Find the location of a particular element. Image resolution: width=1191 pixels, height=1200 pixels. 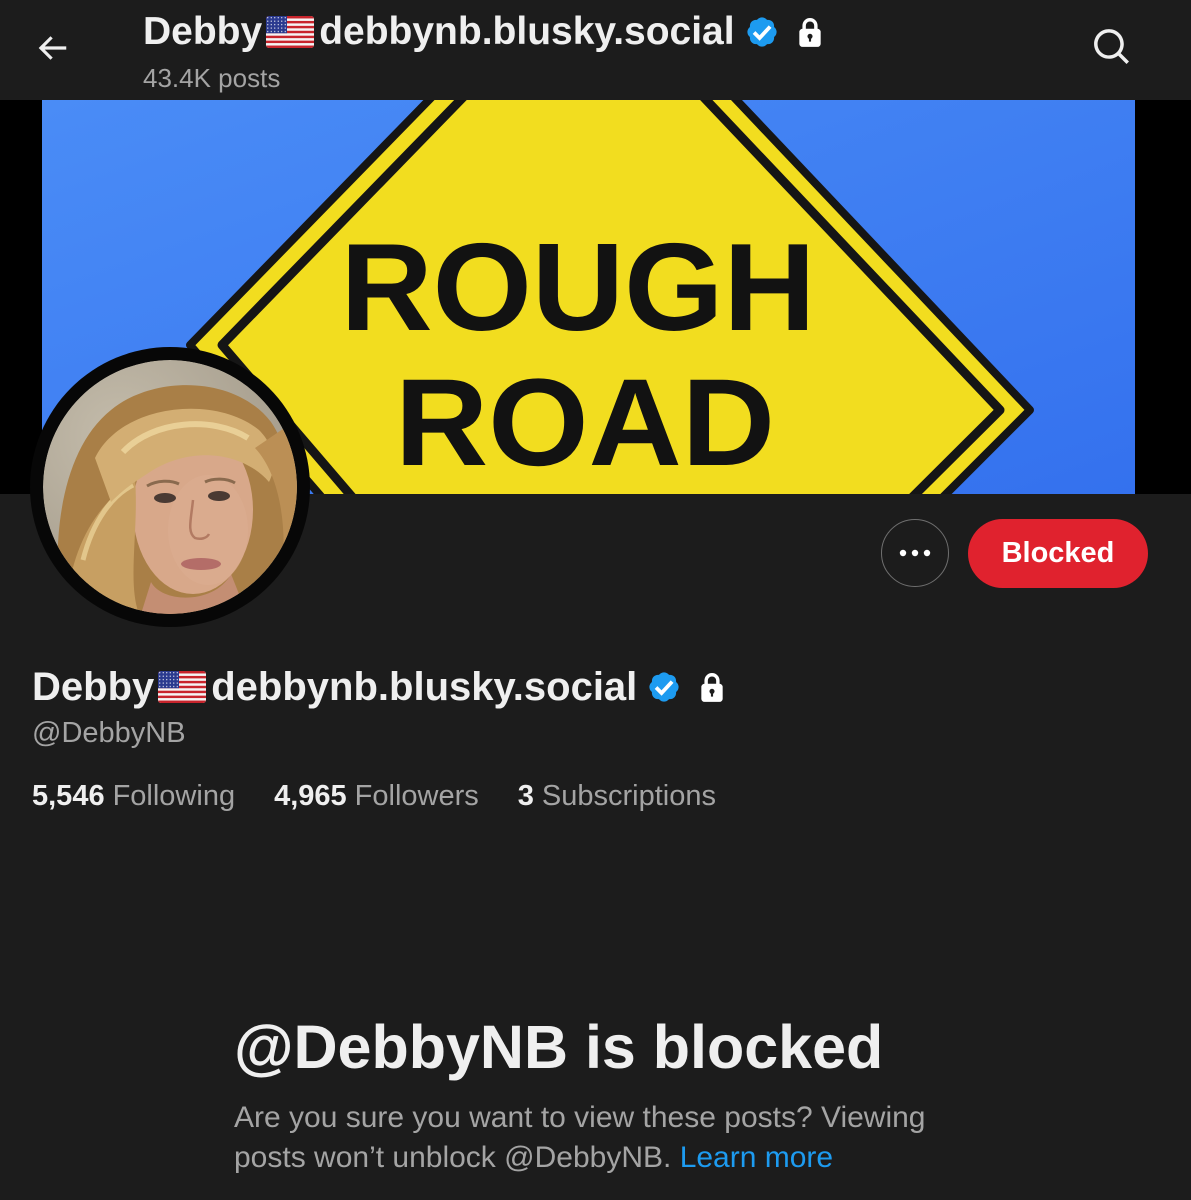

search-icon is located at coordinates (1111, 46).